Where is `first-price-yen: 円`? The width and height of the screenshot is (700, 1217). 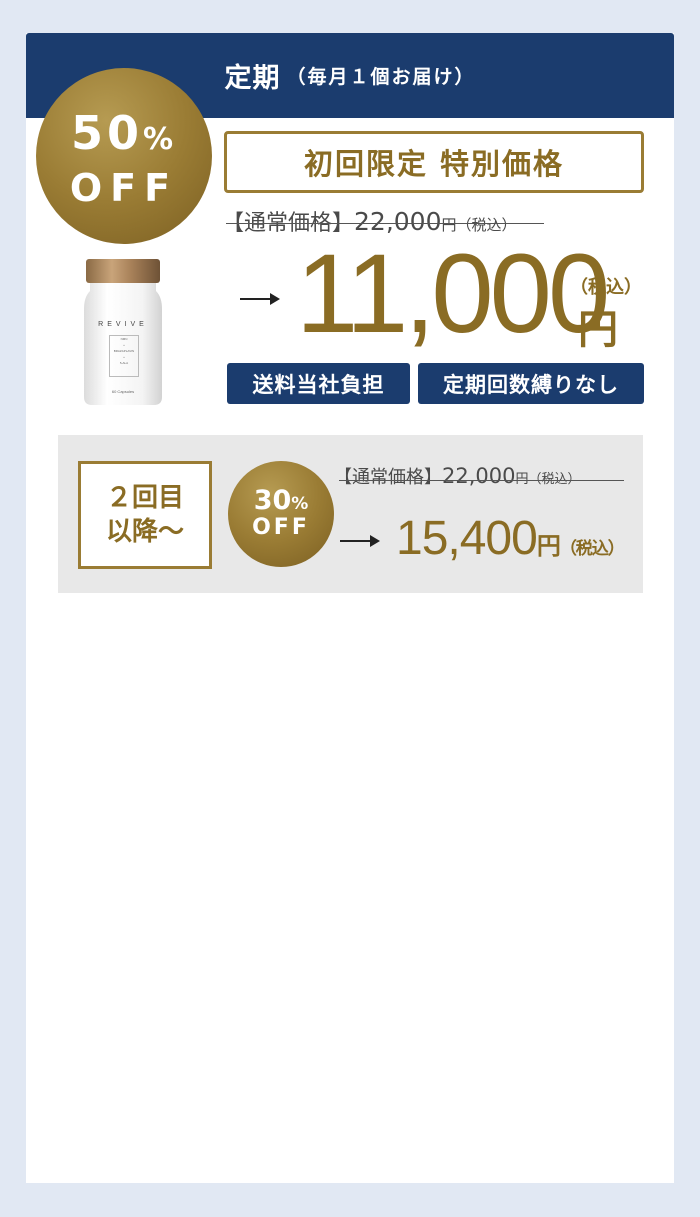 first-price-yen: 円 is located at coordinates (598, 330).